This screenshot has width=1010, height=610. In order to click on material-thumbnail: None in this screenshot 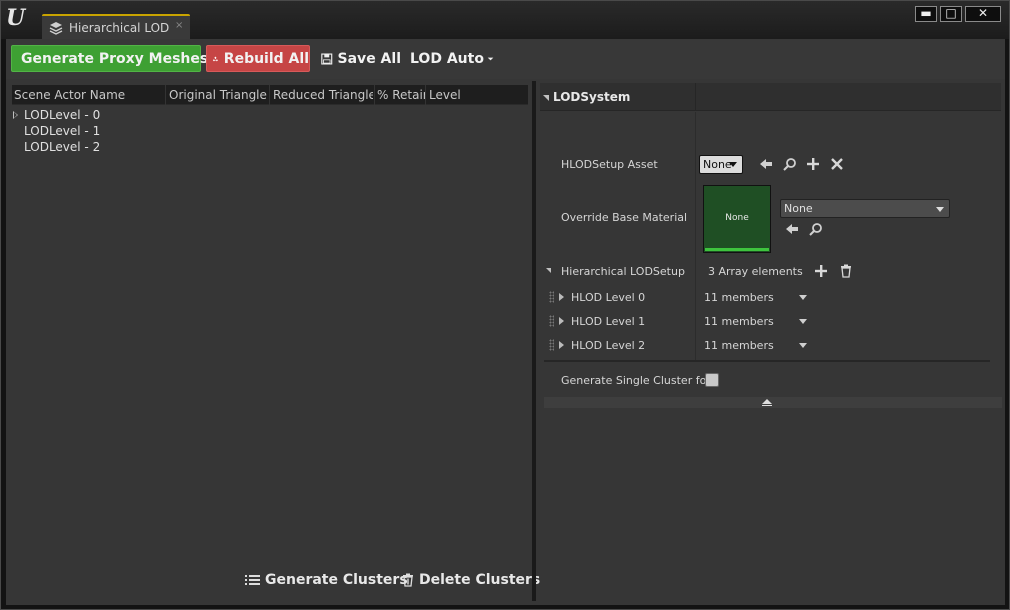, I will do `click(737, 219)`.